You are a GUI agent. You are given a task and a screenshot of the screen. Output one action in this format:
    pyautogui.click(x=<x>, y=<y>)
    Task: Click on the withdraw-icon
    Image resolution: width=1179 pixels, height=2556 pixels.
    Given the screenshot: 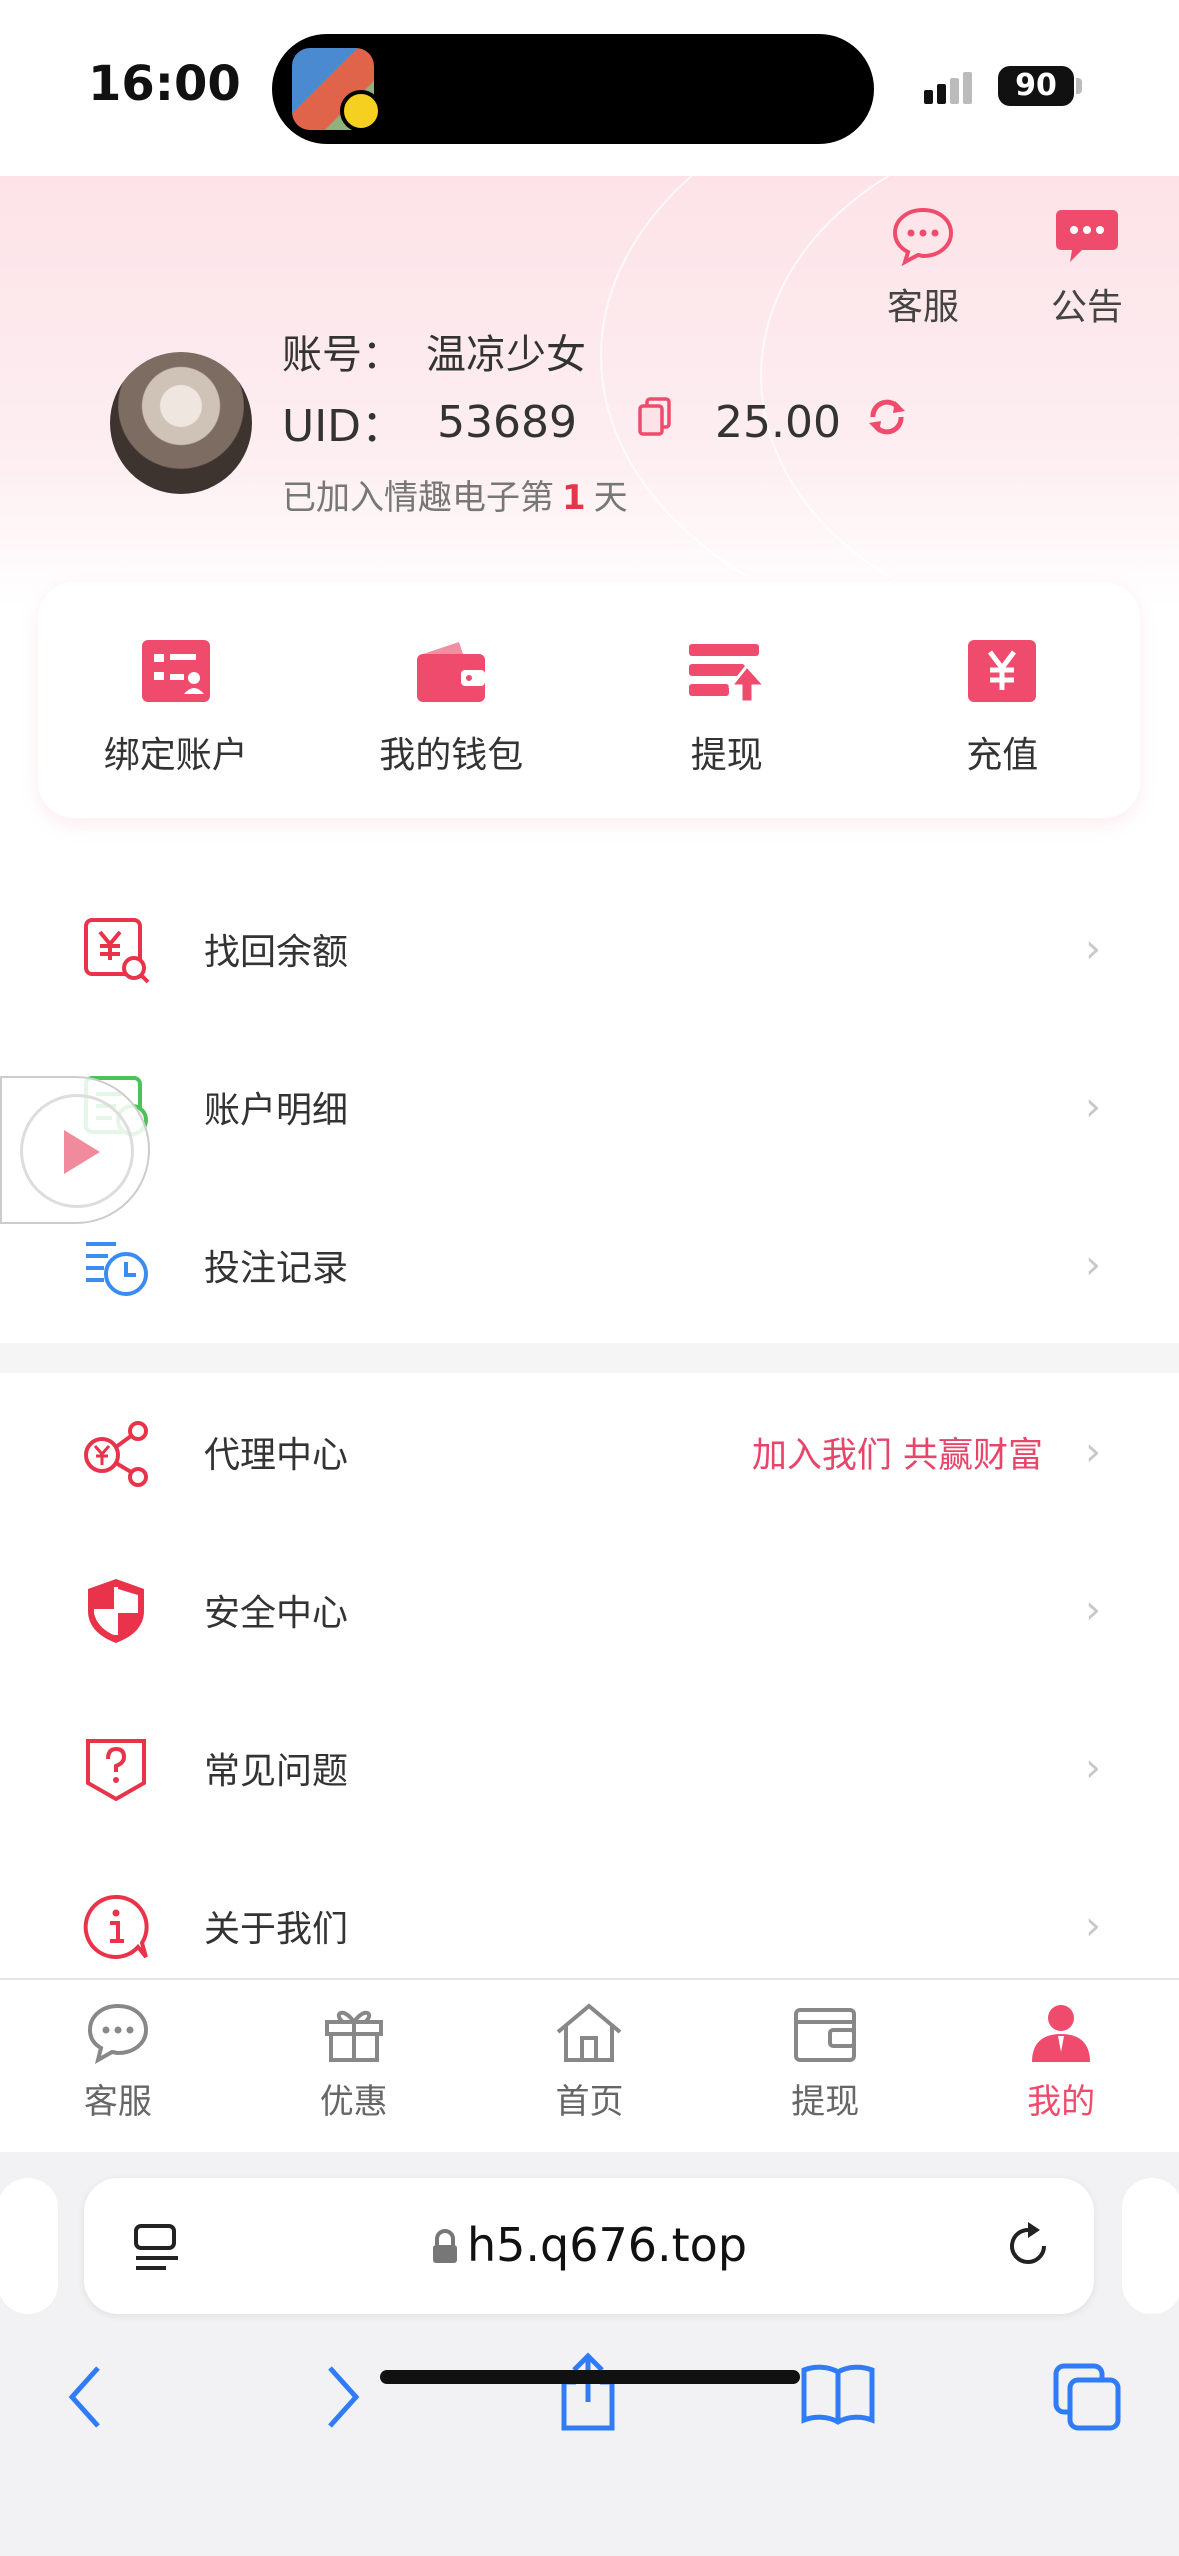 What is the action you would take?
    pyautogui.click(x=728, y=674)
    